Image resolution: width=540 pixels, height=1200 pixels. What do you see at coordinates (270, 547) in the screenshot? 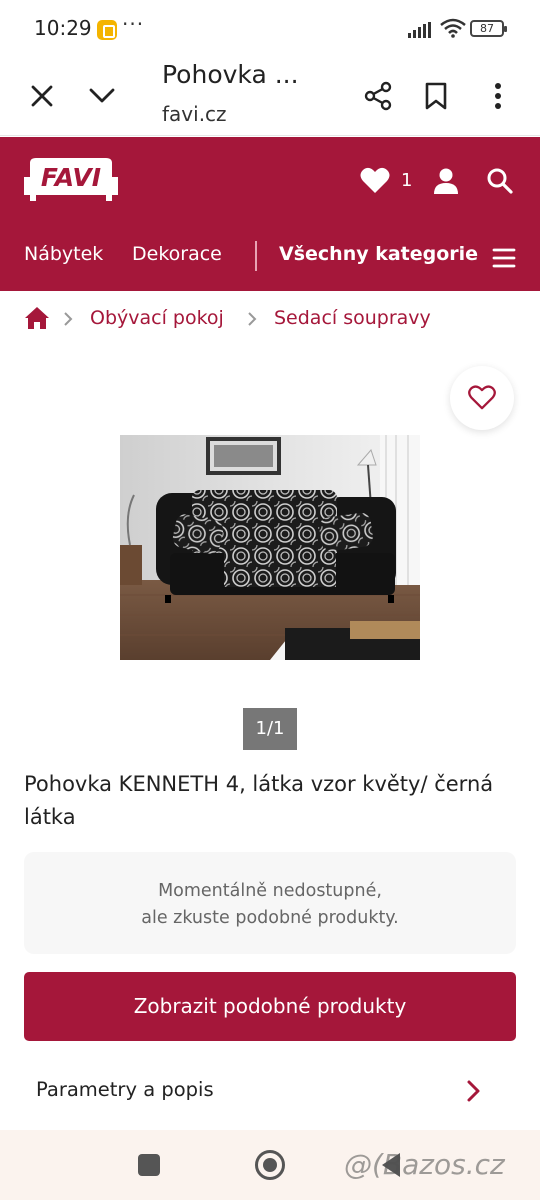
I see `product-image` at bounding box center [270, 547].